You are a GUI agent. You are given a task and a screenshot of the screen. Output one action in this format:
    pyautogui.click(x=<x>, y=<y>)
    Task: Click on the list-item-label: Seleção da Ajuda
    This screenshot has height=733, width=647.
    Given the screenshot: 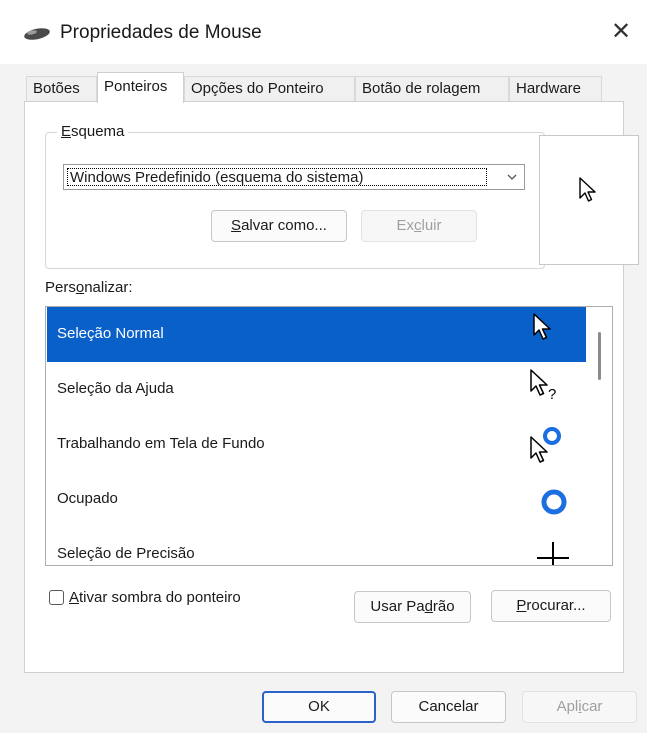 What is the action you would take?
    pyautogui.click(x=115, y=388)
    